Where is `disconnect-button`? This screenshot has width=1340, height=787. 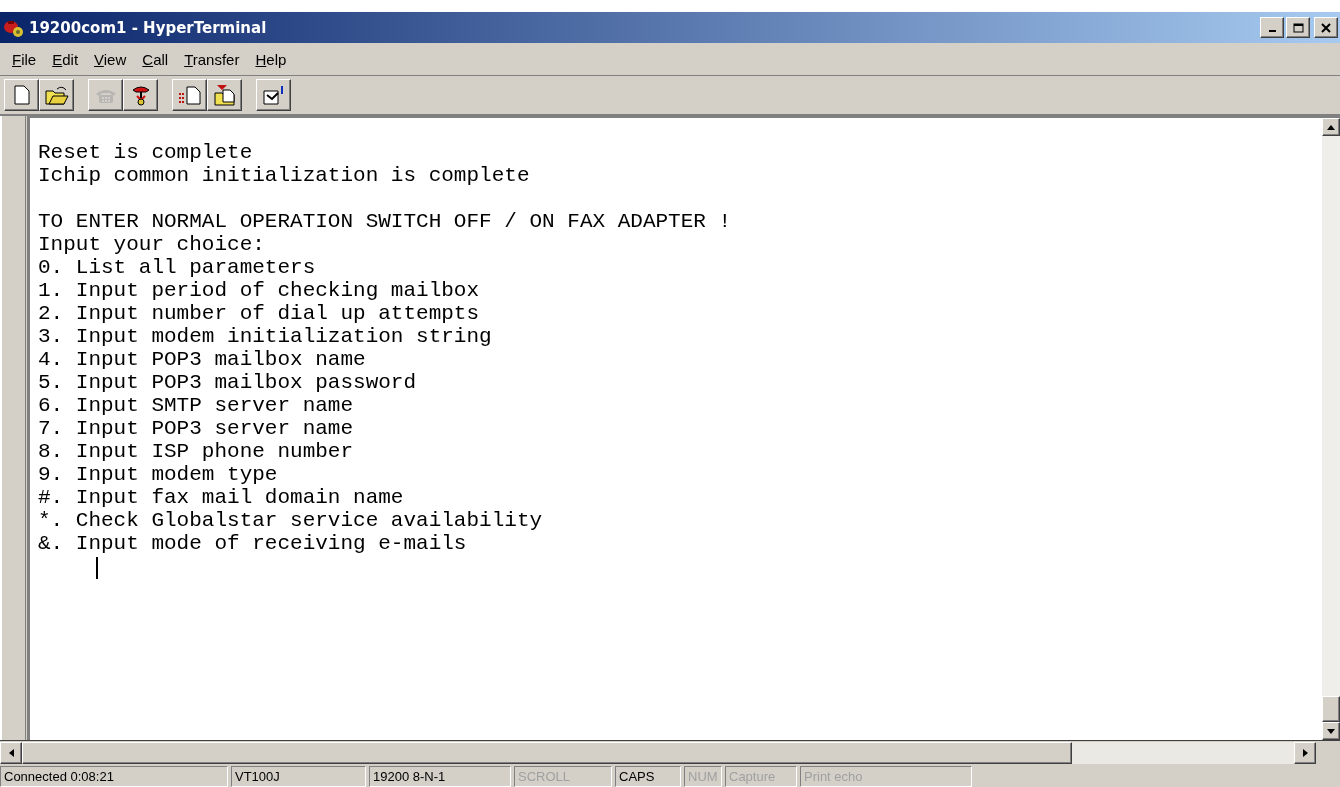
disconnect-button is located at coordinates (140, 95).